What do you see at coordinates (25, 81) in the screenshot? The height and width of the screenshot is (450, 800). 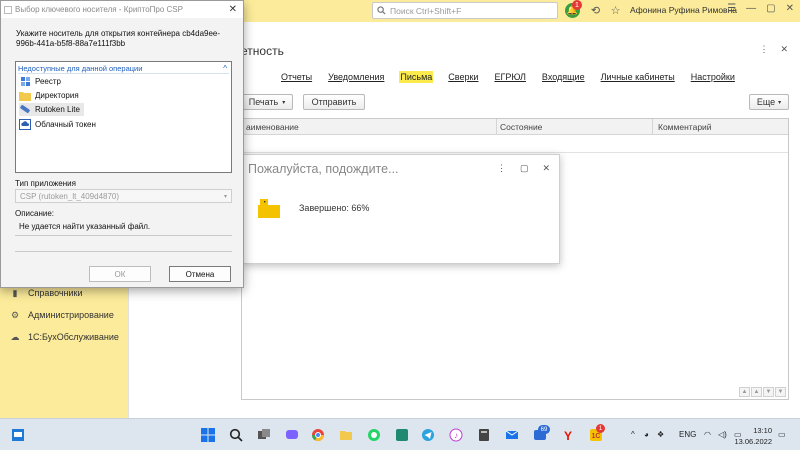 I see `registry-icon` at bounding box center [25, 81].